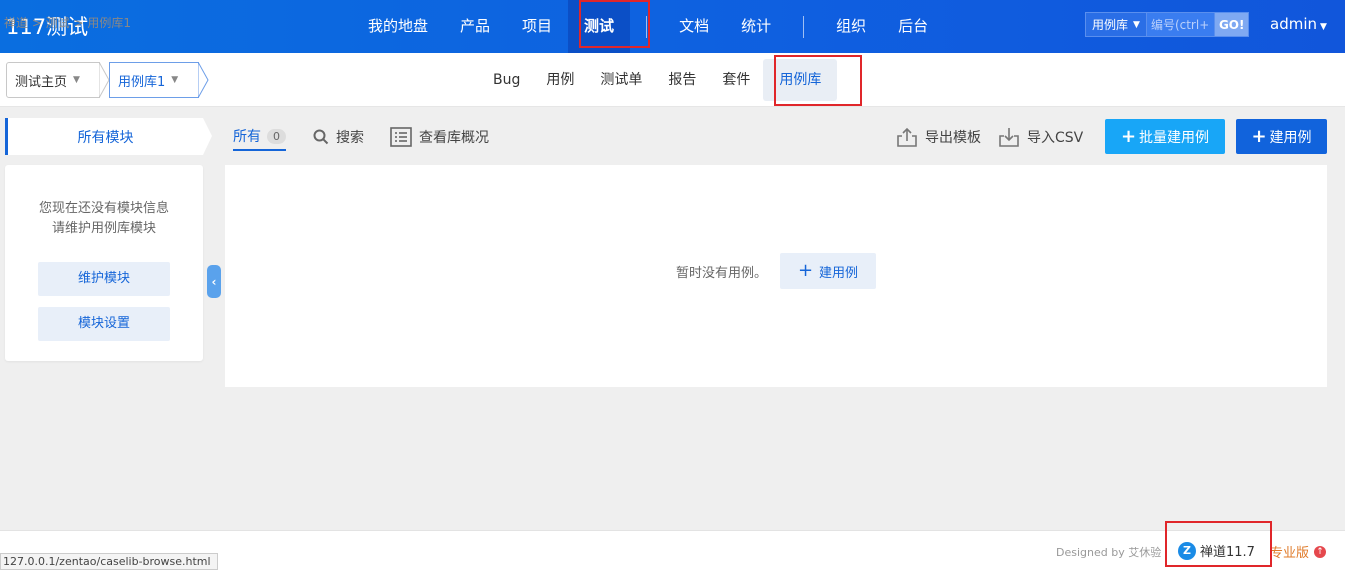 The image size is (1345, 570). What do you see at coordinates (953, 138) in the screenshot?
I see `export-template-label: 导出模板` at bounding box center [953, 138].